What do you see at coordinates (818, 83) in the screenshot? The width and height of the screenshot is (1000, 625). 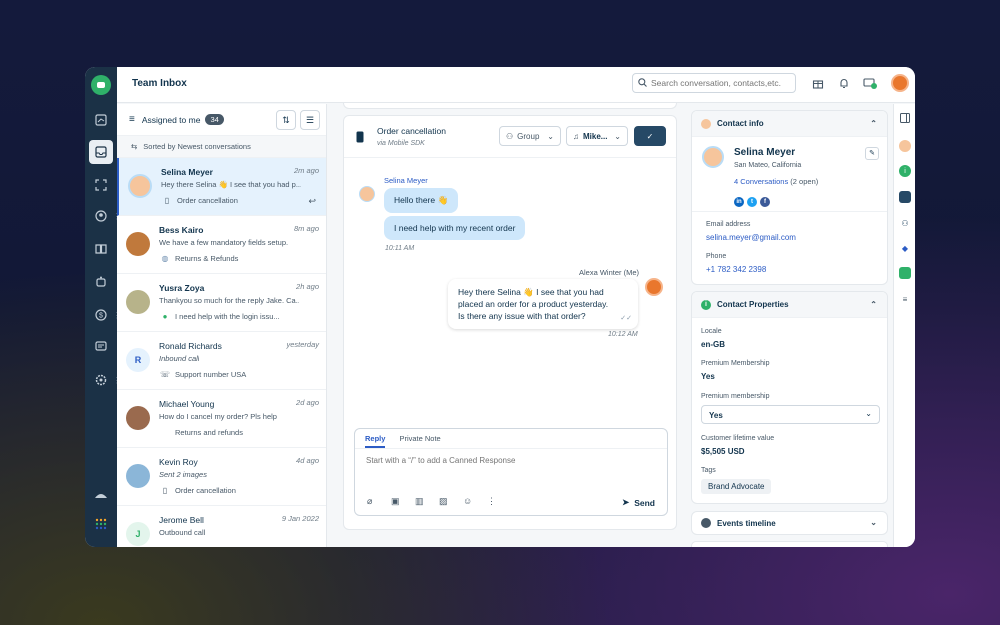 I see `gift-icon` at bounding box center [818, 83].